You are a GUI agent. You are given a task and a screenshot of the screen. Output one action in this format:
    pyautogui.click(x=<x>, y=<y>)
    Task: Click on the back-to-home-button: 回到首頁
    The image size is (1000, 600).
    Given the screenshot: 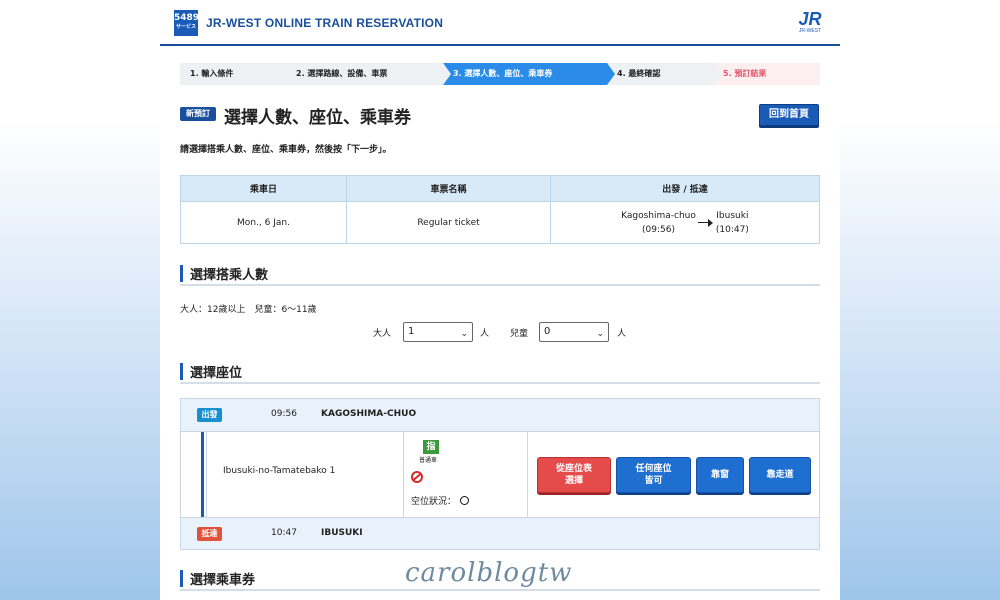 What is the action you would take?
    pyautogui.click(x=789, y=115)
    